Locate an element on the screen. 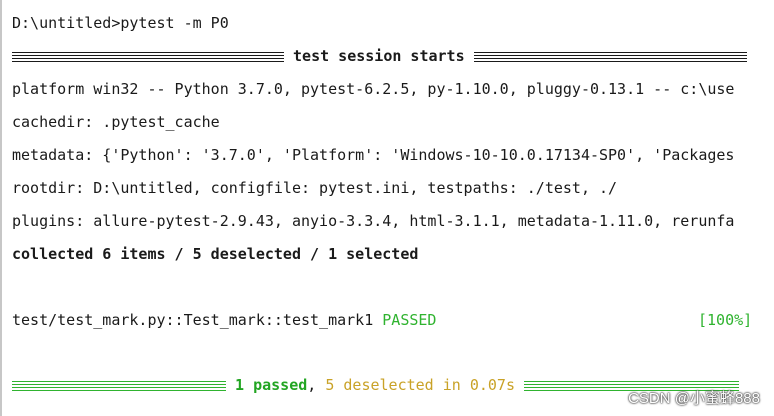  cachedir-line: cachedir: .pytest_cache is located at coordinates (116, 122).